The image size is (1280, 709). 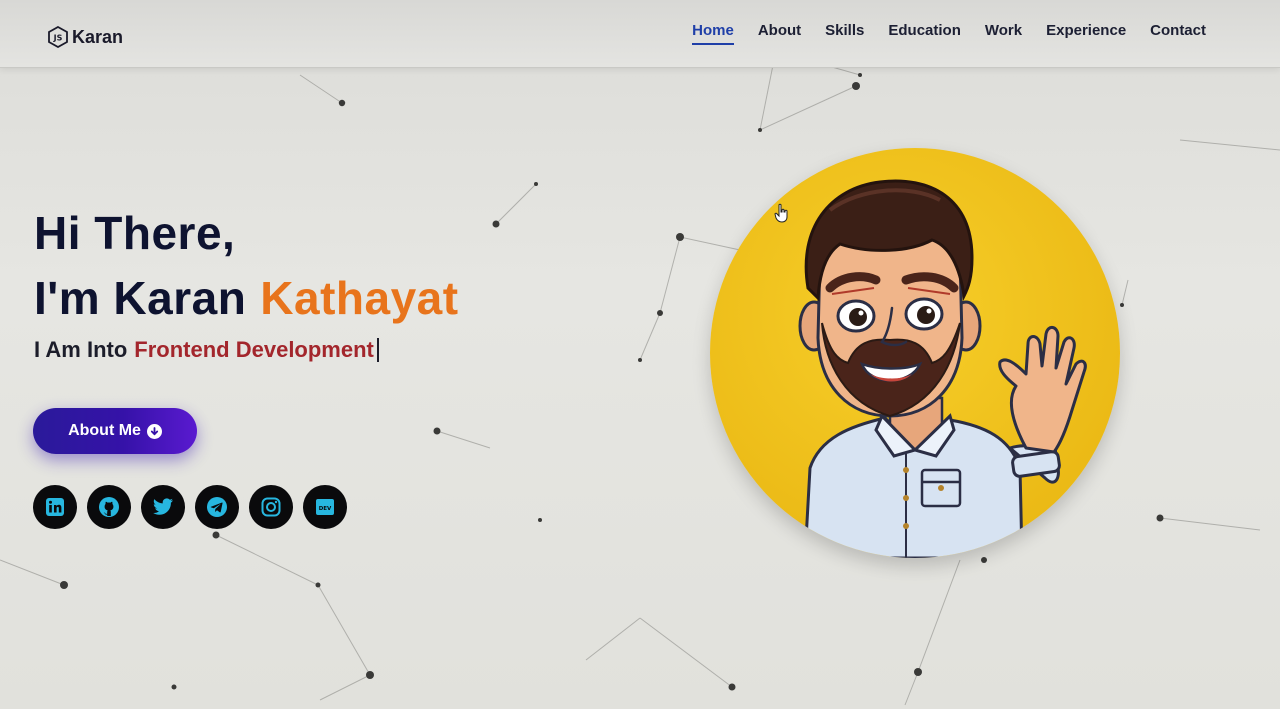 I want to click on hand-pointer-icon, so click(x=781, y=213).